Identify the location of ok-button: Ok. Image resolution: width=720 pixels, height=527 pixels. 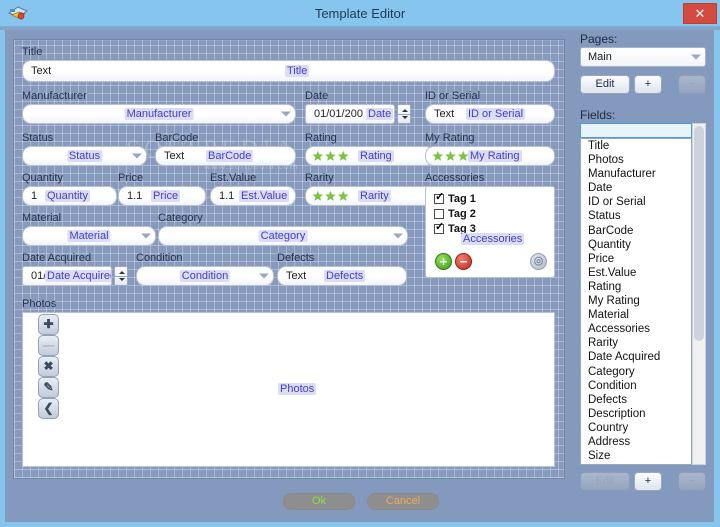
(319, 501).